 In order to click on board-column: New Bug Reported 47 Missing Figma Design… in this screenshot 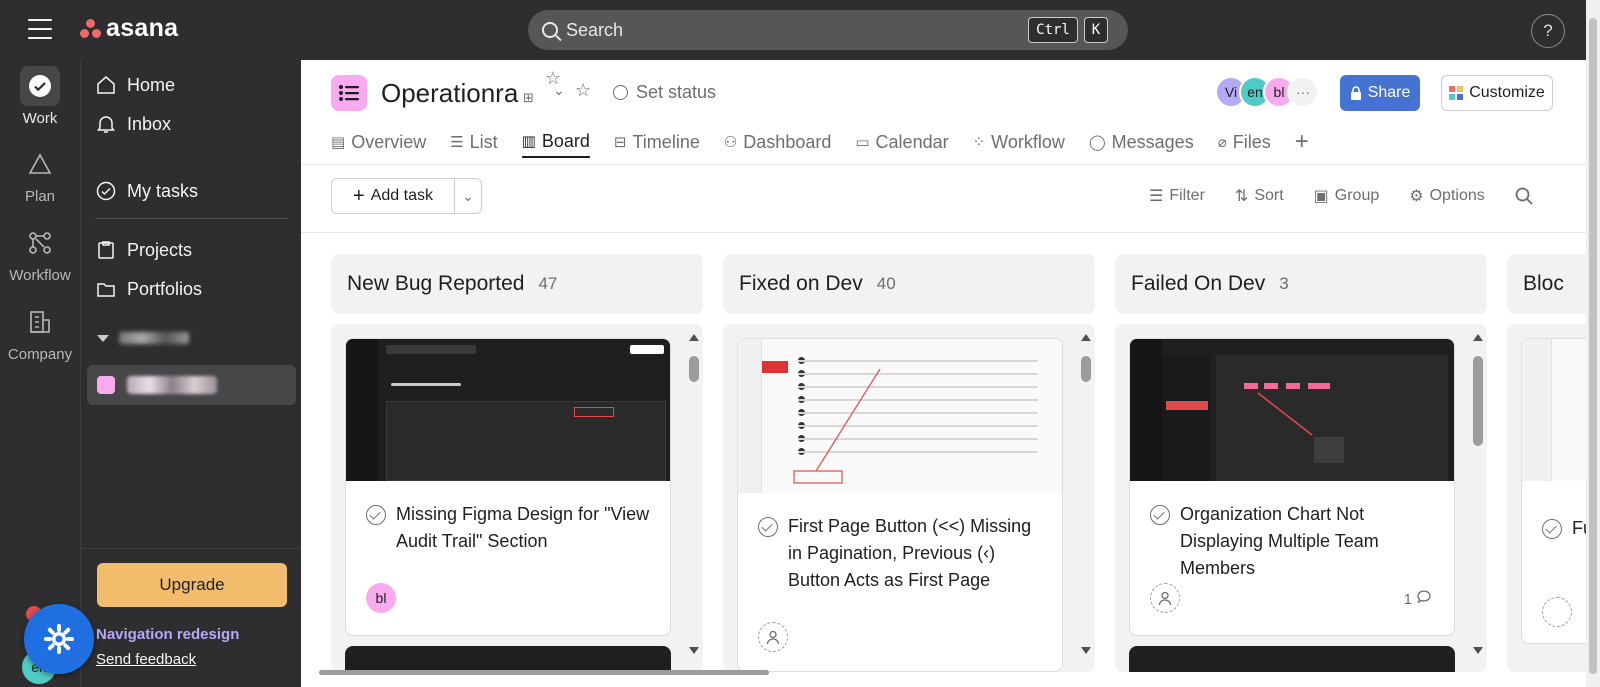, I will do `click(517, 469)`.